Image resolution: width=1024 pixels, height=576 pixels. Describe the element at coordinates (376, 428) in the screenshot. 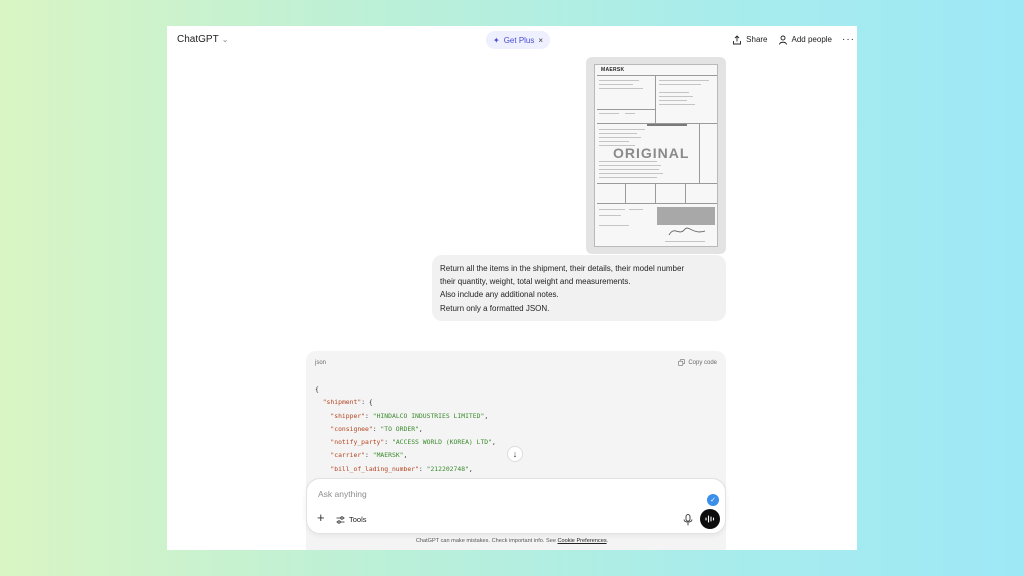

I see `code-line: "consignee": "TO ORDER",` at that location.